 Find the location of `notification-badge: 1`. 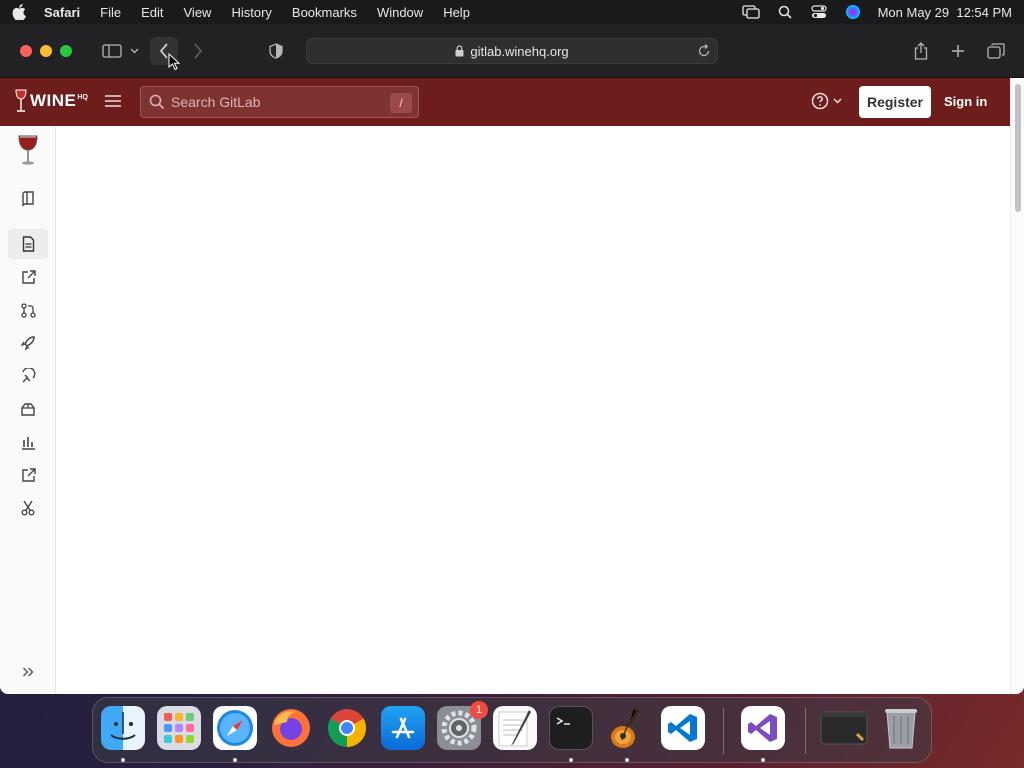

notification-badge: 1 is located at coordinates (479, 710).